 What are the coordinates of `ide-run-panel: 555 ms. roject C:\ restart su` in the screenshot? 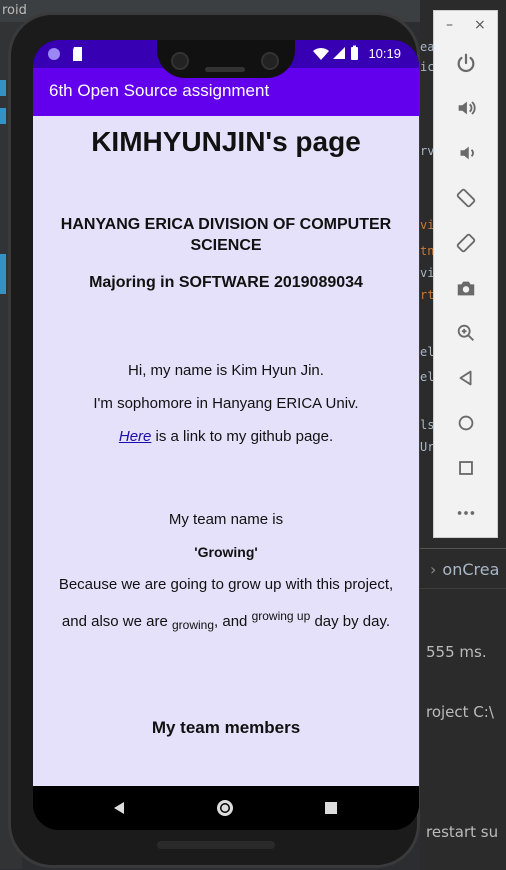 It's located at (463, 729).